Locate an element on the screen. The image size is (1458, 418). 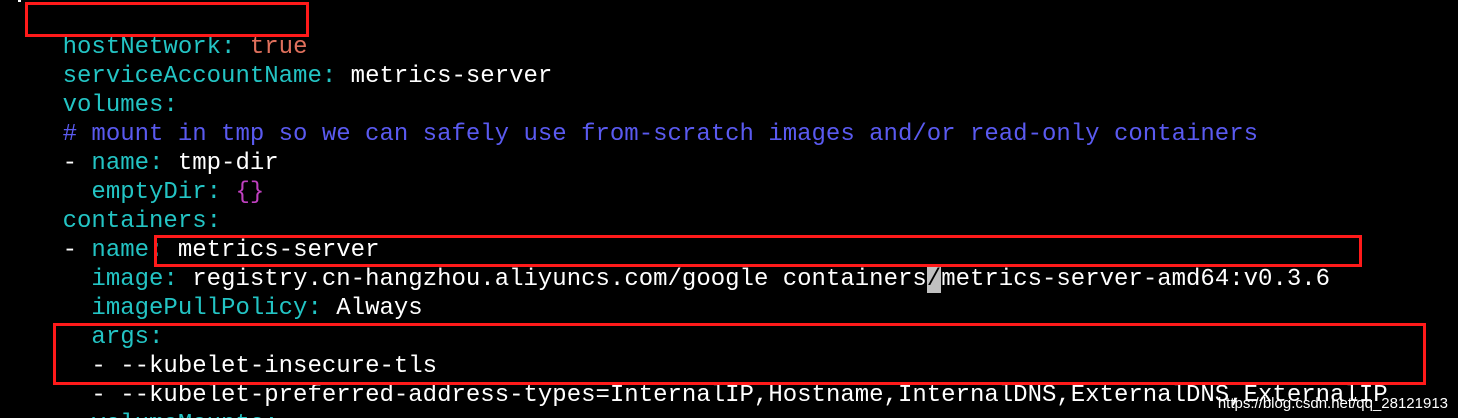
highlight-box-args is located at coordinates (739, 354).